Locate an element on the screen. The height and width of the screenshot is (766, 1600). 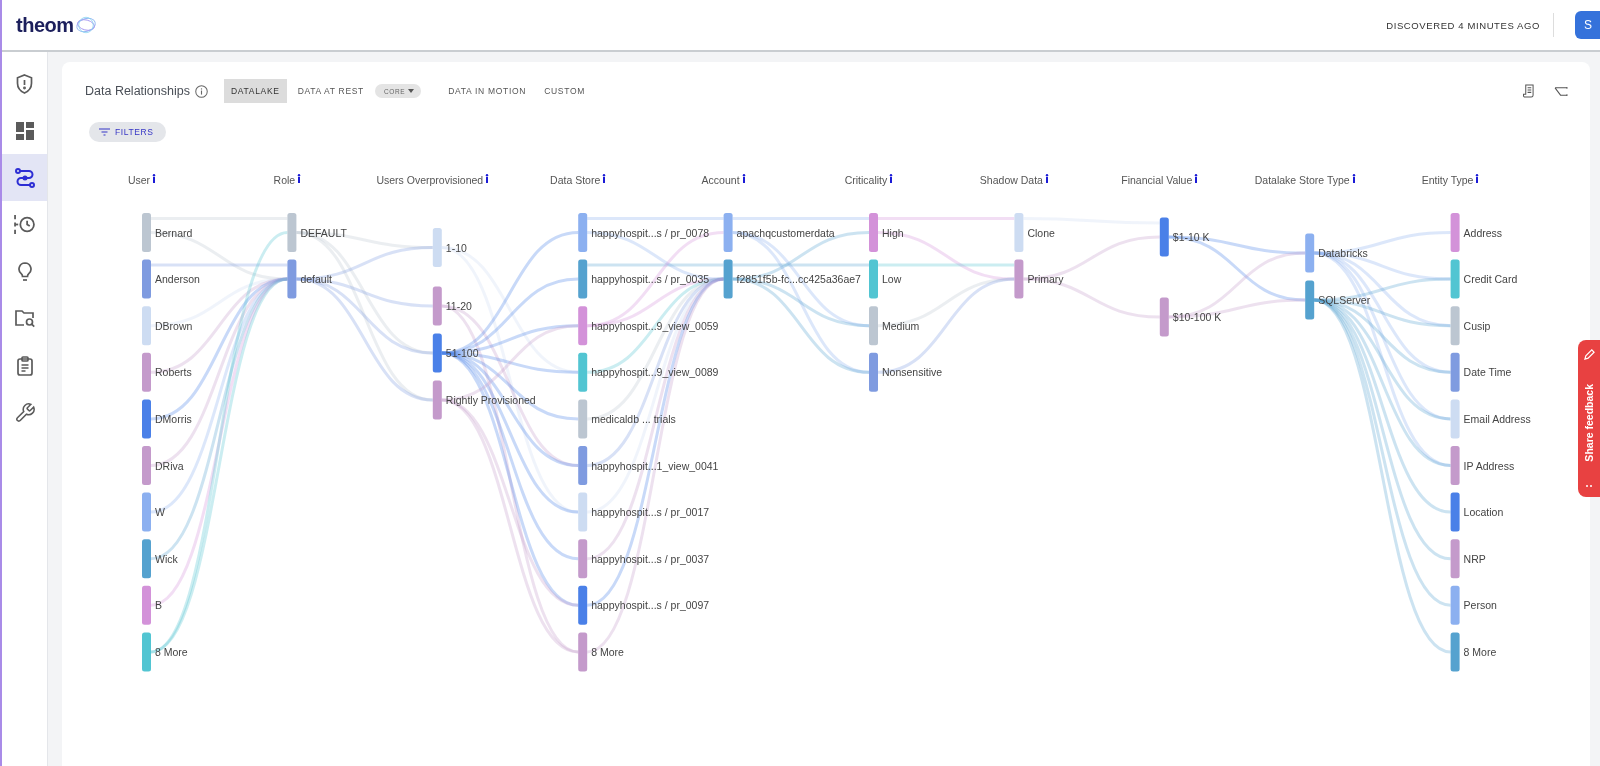
column-header: Criticality is located at coordinates (866, 180).